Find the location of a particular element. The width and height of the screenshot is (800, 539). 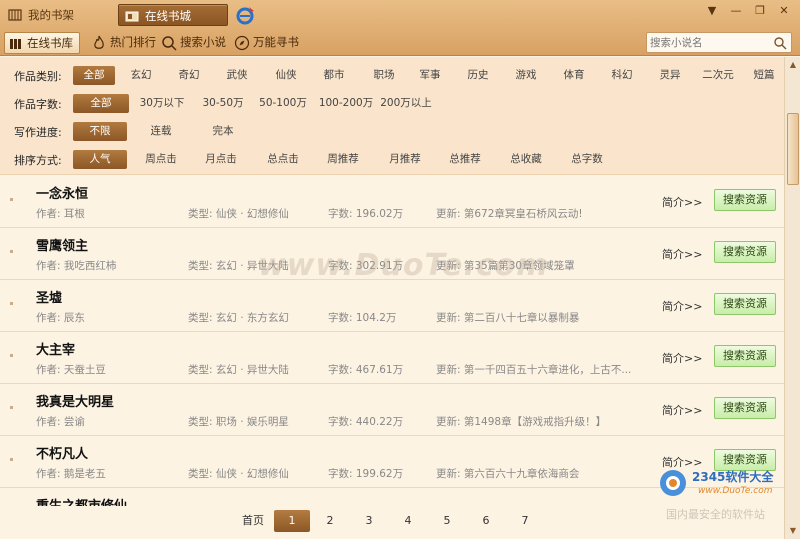

pager-first: 首页 is located at coordinates (253, 521).